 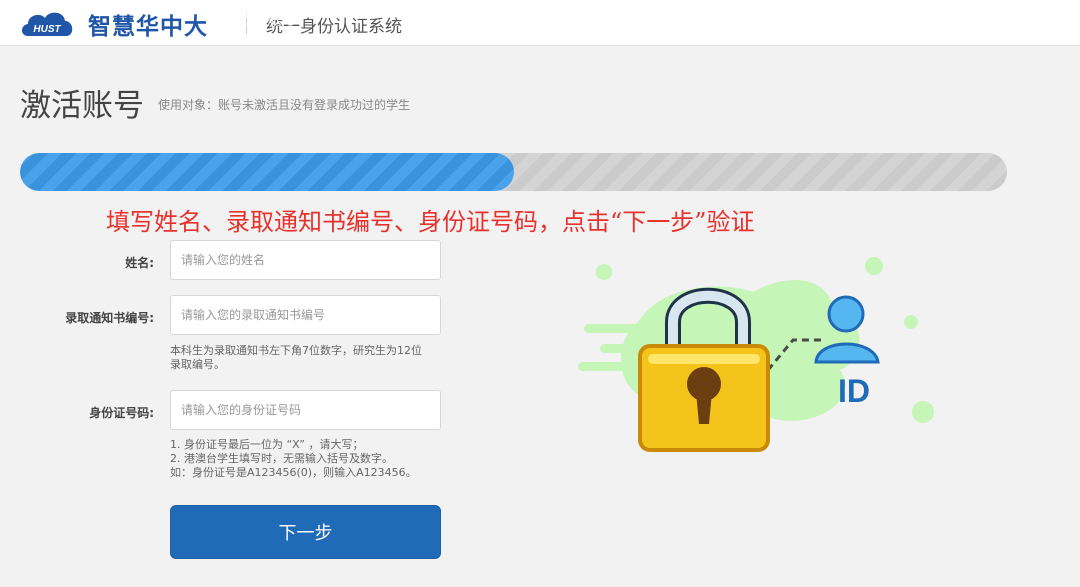 I want to click on admission-hint-line: 本科生为录取通知书左下角7位数字，研究生为12位, so click(x=296, y=350).